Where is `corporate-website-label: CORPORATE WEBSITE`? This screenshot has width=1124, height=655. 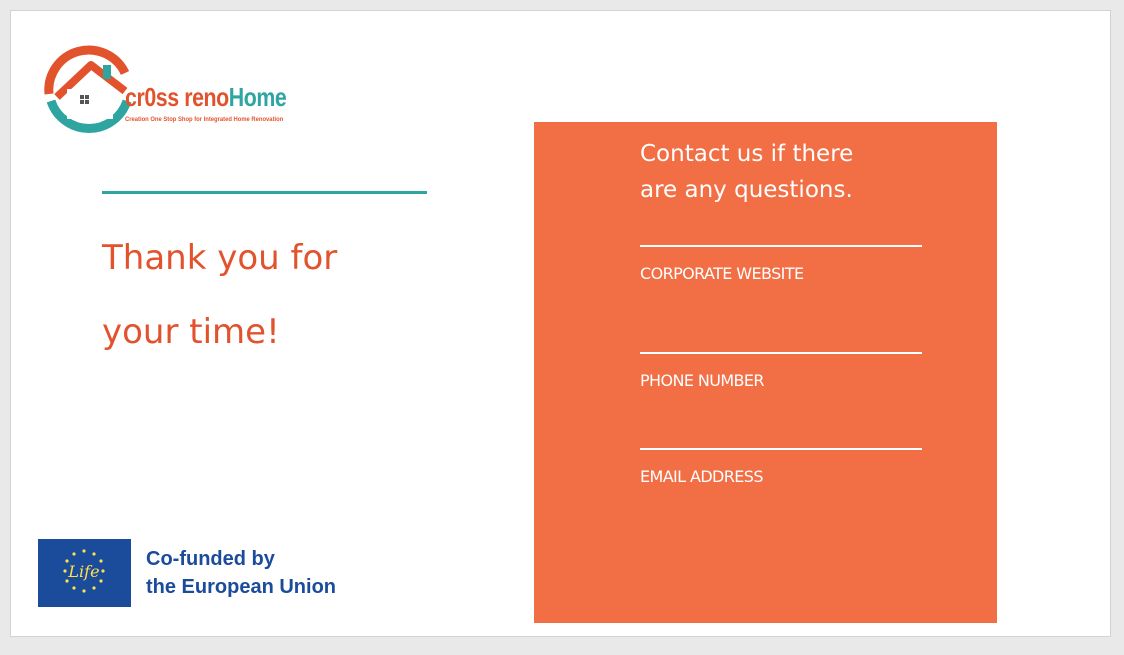 corporate-website-label: CORPORATE WEBSITE is located at coordinates (722, 273).